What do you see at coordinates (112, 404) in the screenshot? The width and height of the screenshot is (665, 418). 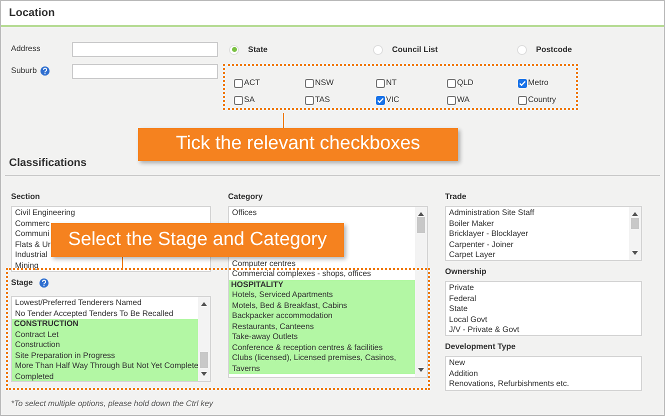 I see `hint-text: *To select multiple options, please hold down the Ctrl key` at bounding box center [112, 404].